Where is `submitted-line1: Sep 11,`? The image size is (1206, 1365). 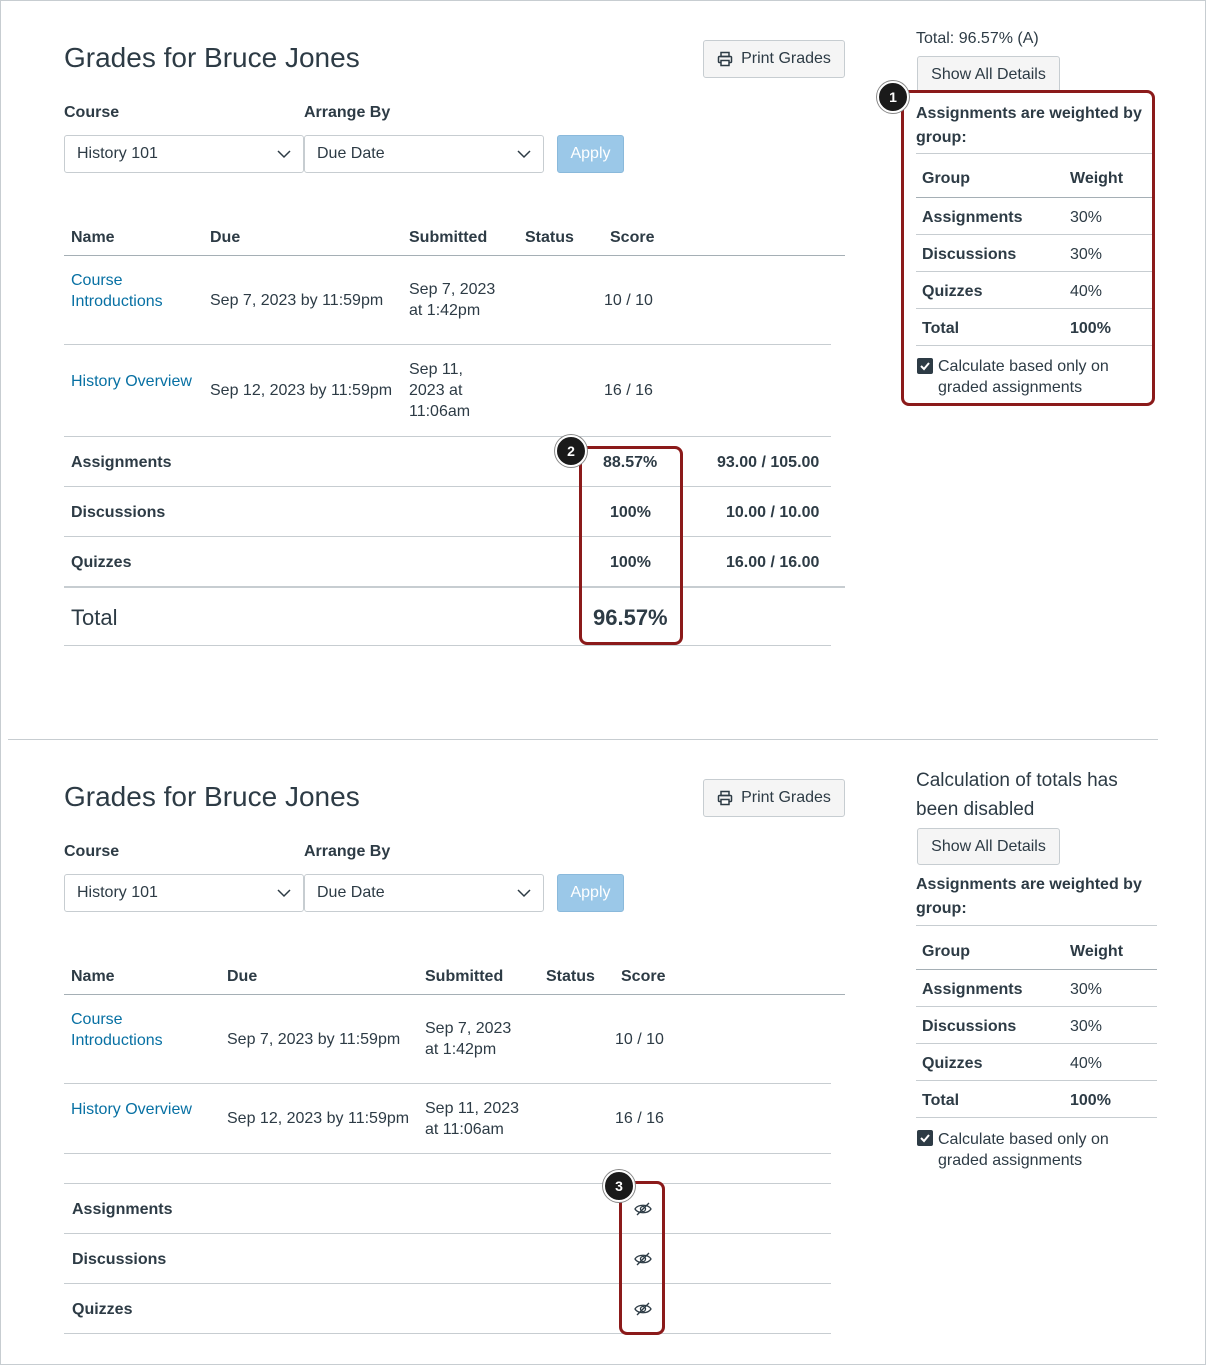 submitted-line1: Sep 11, is located at coordinates (436, 369).